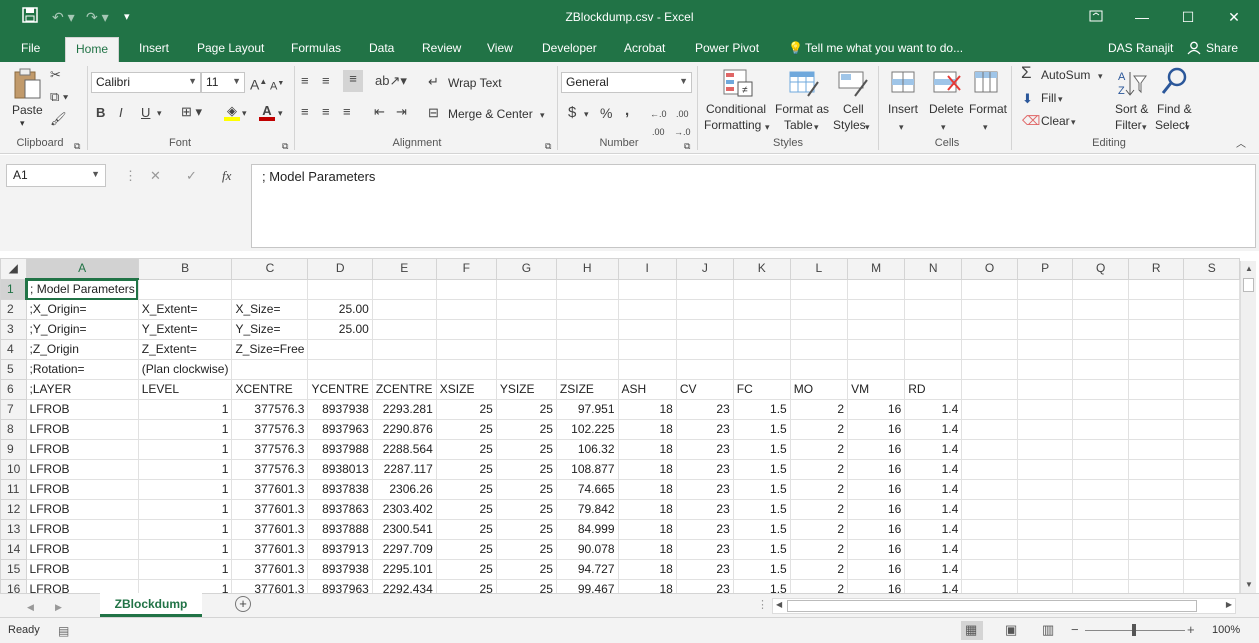 The width and height of the screenshot is (1259, 643). I want to click on cell-r1, so click(1156, 289).